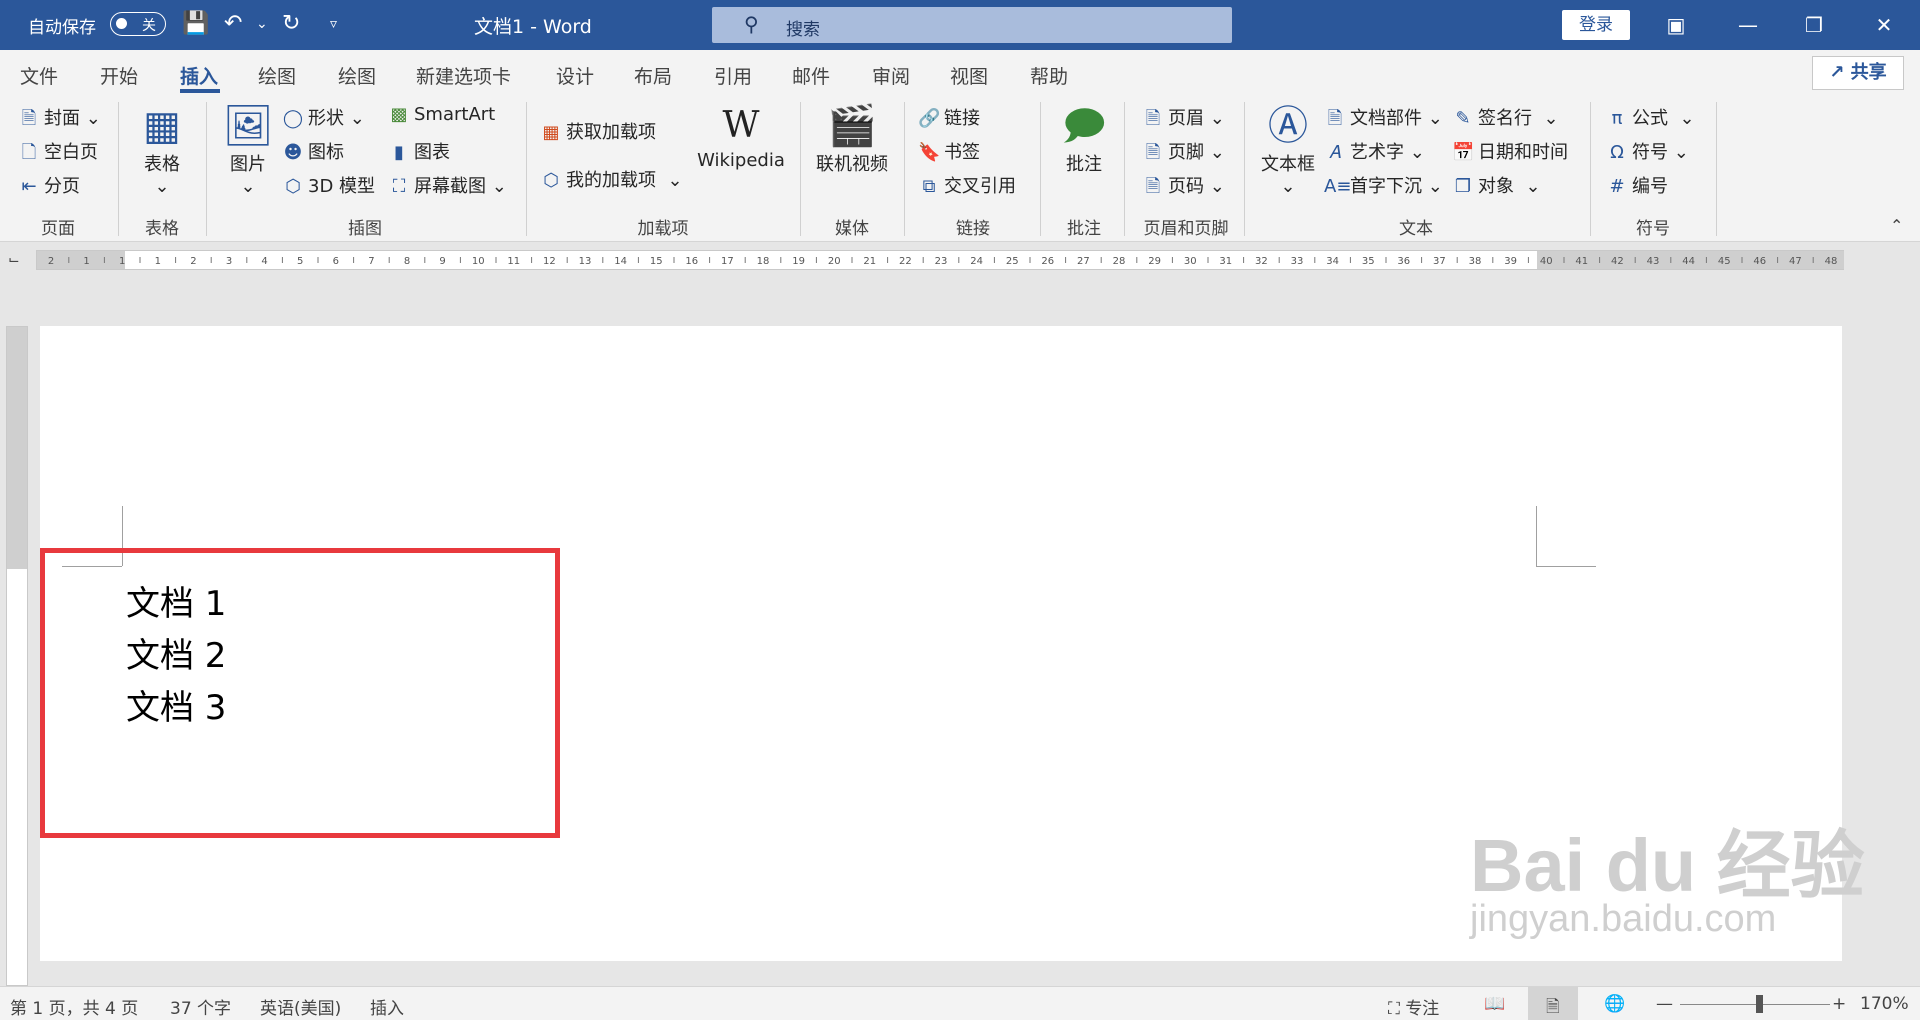 This screenshot has width=1920, height=1020. I want to click on undo-icon: ↶, so click(233, 24).